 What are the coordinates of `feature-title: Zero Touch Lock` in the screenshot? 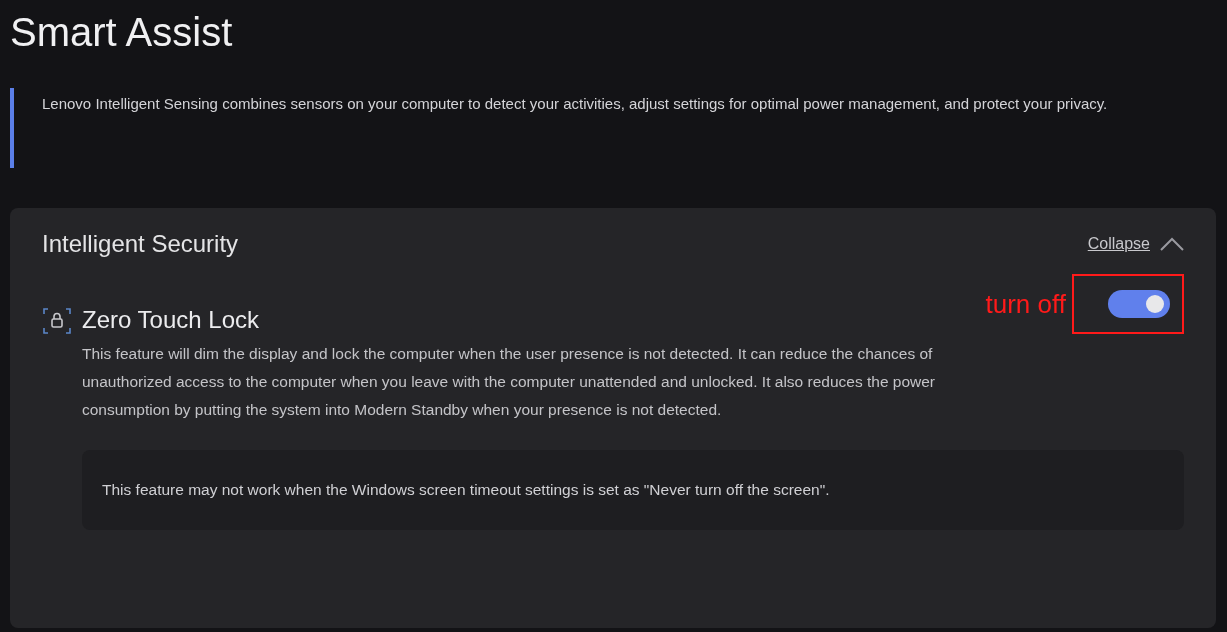 It's located at (171, 320).